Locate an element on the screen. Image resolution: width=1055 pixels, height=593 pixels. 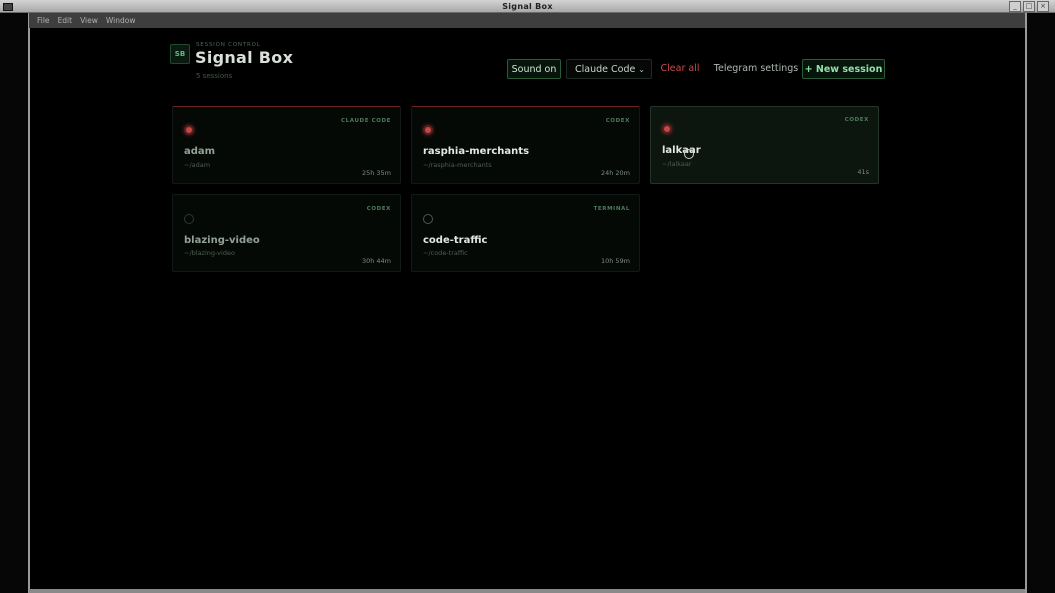
maximize-button: □ is located at coordinates (1029, 6).